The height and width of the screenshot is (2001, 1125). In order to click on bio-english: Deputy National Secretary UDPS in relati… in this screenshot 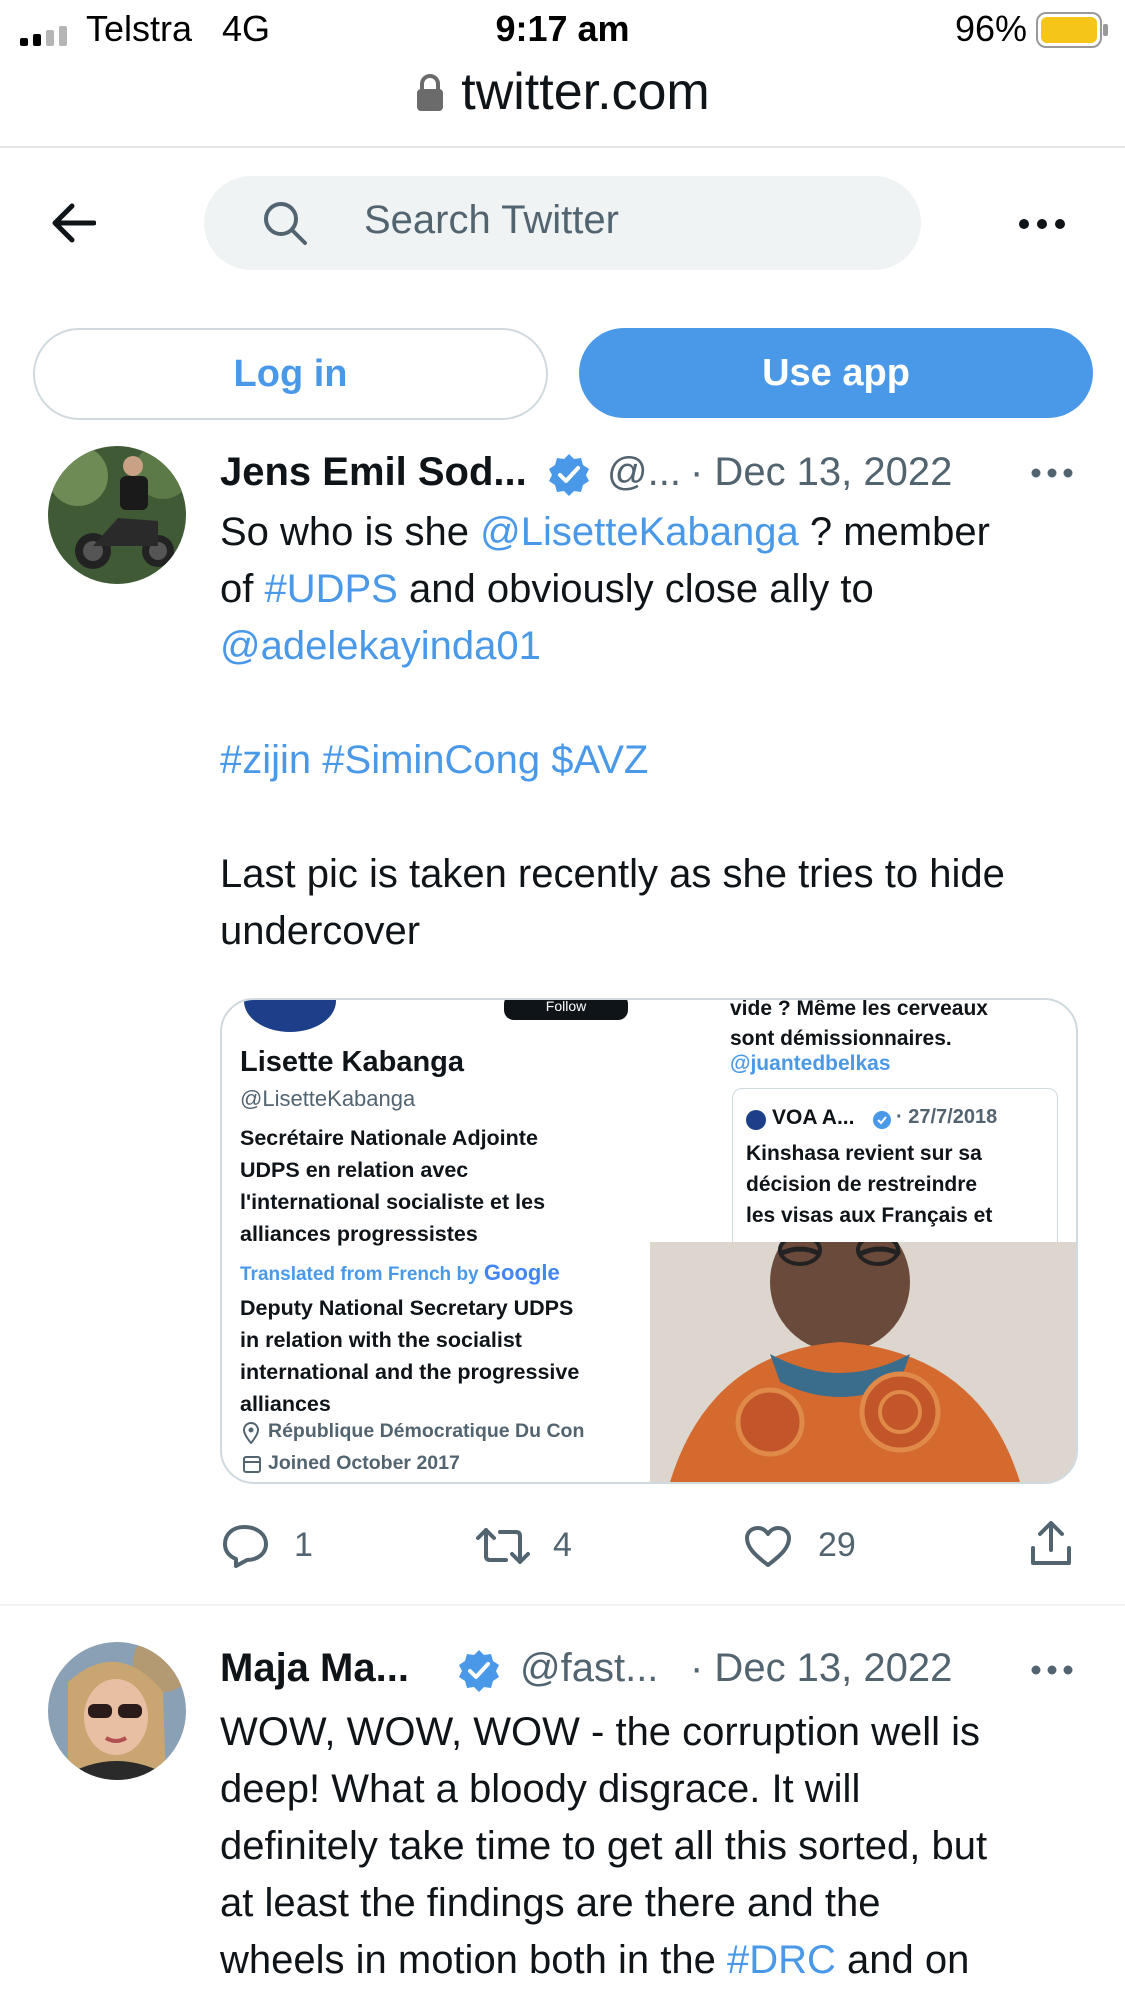, I will do `click(409, 1356)`.